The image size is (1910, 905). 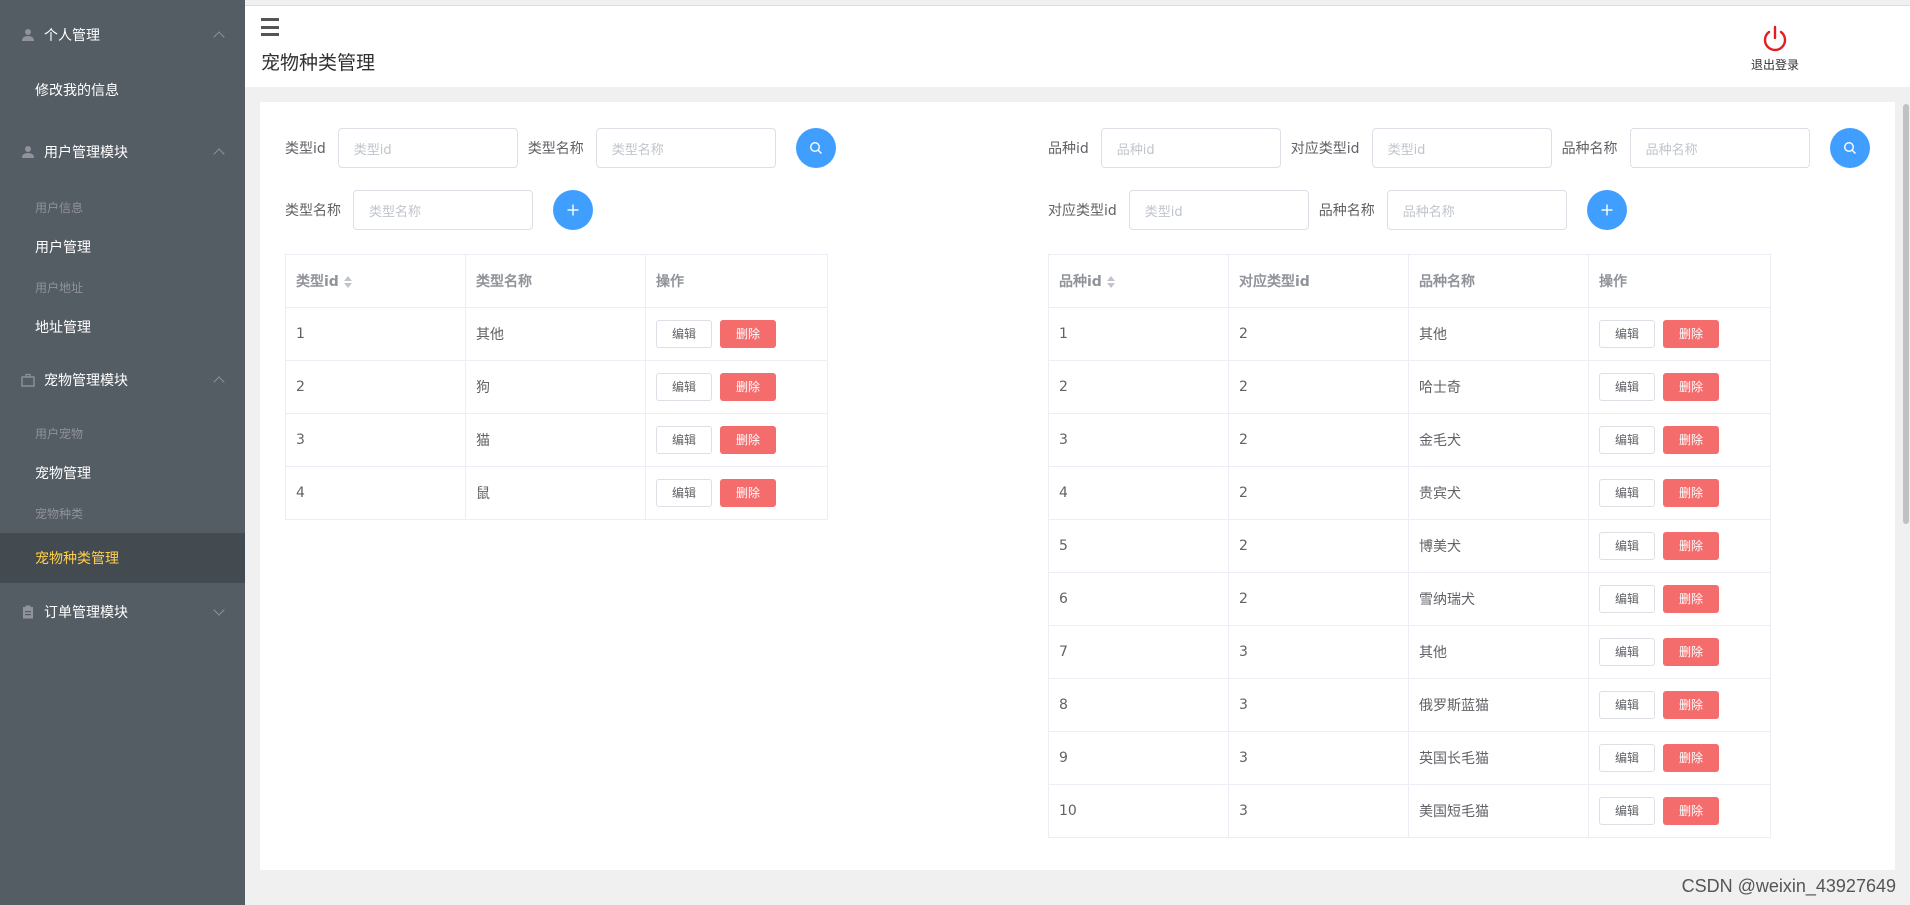 What do you see at coordinates (122, 473) in the screenshot?
I see `menu-item-pet-manage: 宠物管理` at bounding box center [122, 473].